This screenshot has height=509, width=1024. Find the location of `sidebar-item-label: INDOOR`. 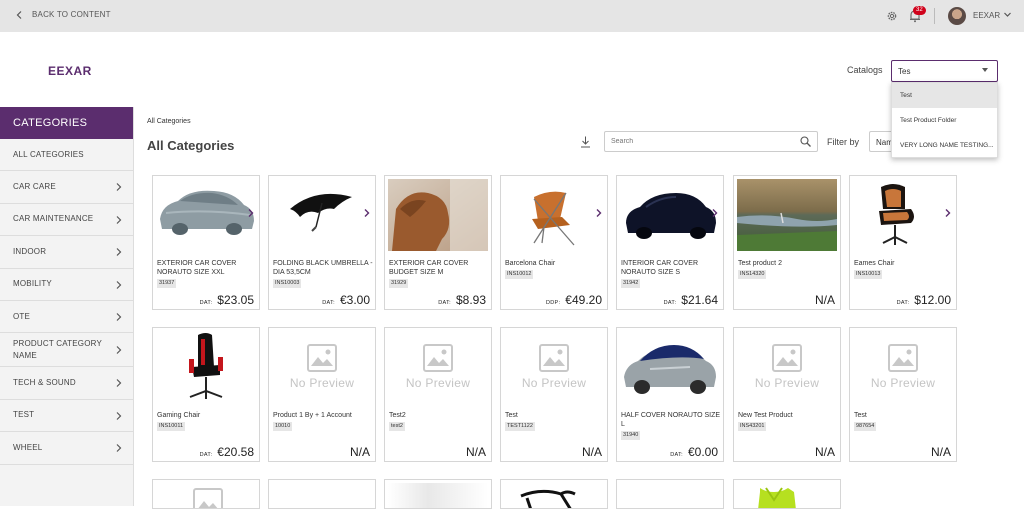

sidebar-item-label: INDOOR is located at coordinates (30, 251).